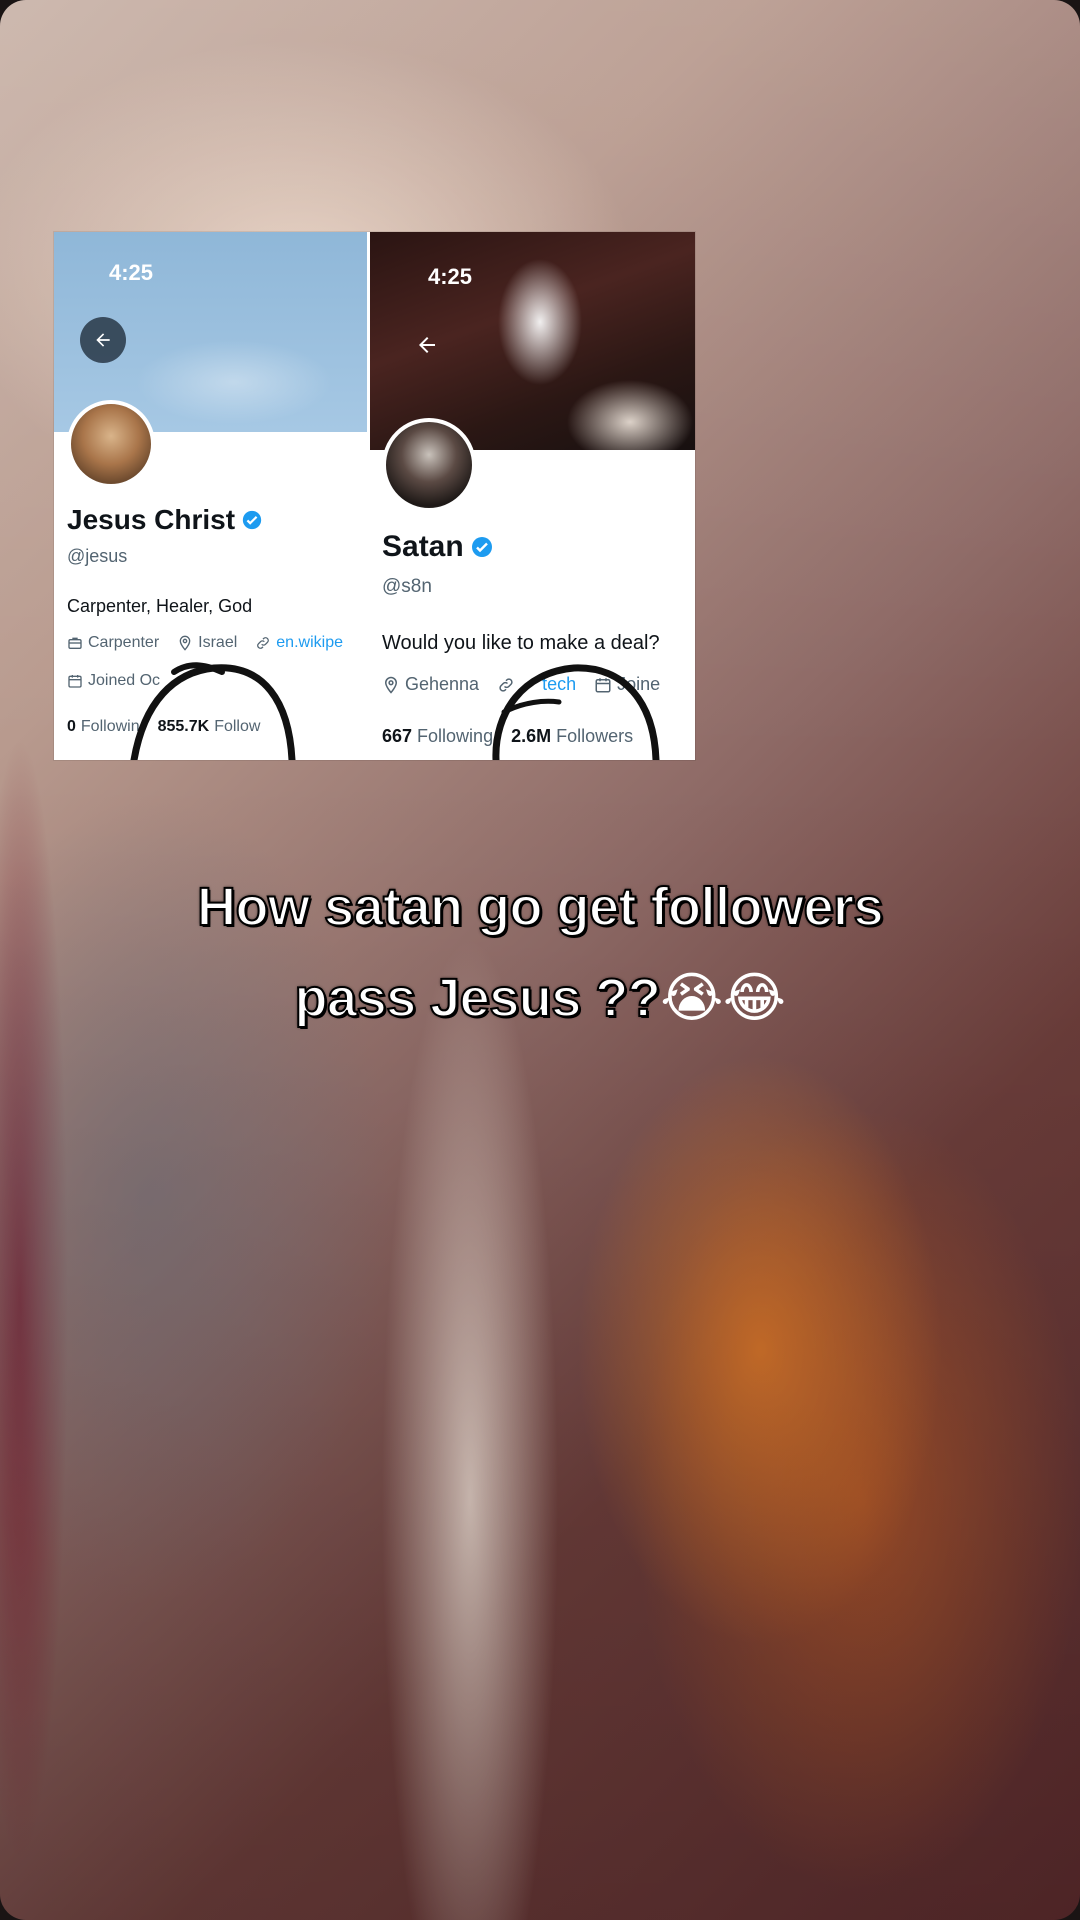  I want to click on profile-name: Jesus Christ, so click(151, 519).